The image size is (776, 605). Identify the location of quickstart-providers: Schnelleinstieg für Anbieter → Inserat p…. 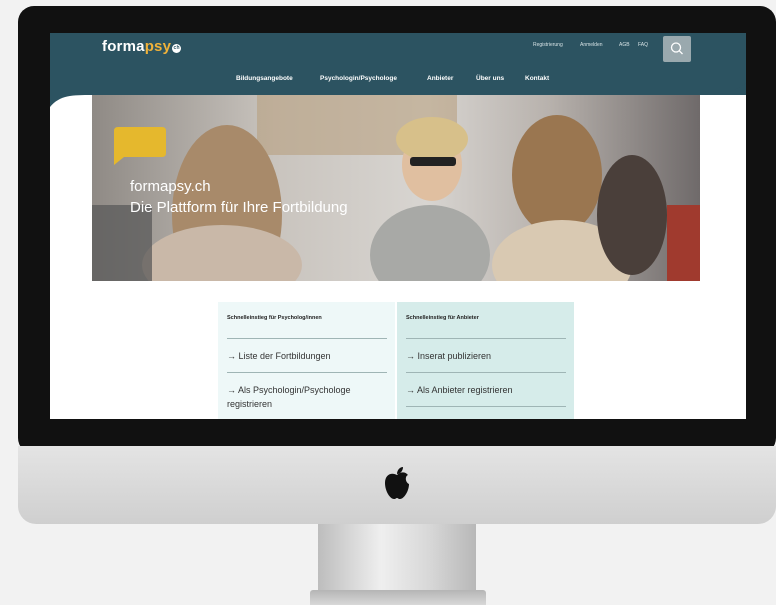
(485, 360).